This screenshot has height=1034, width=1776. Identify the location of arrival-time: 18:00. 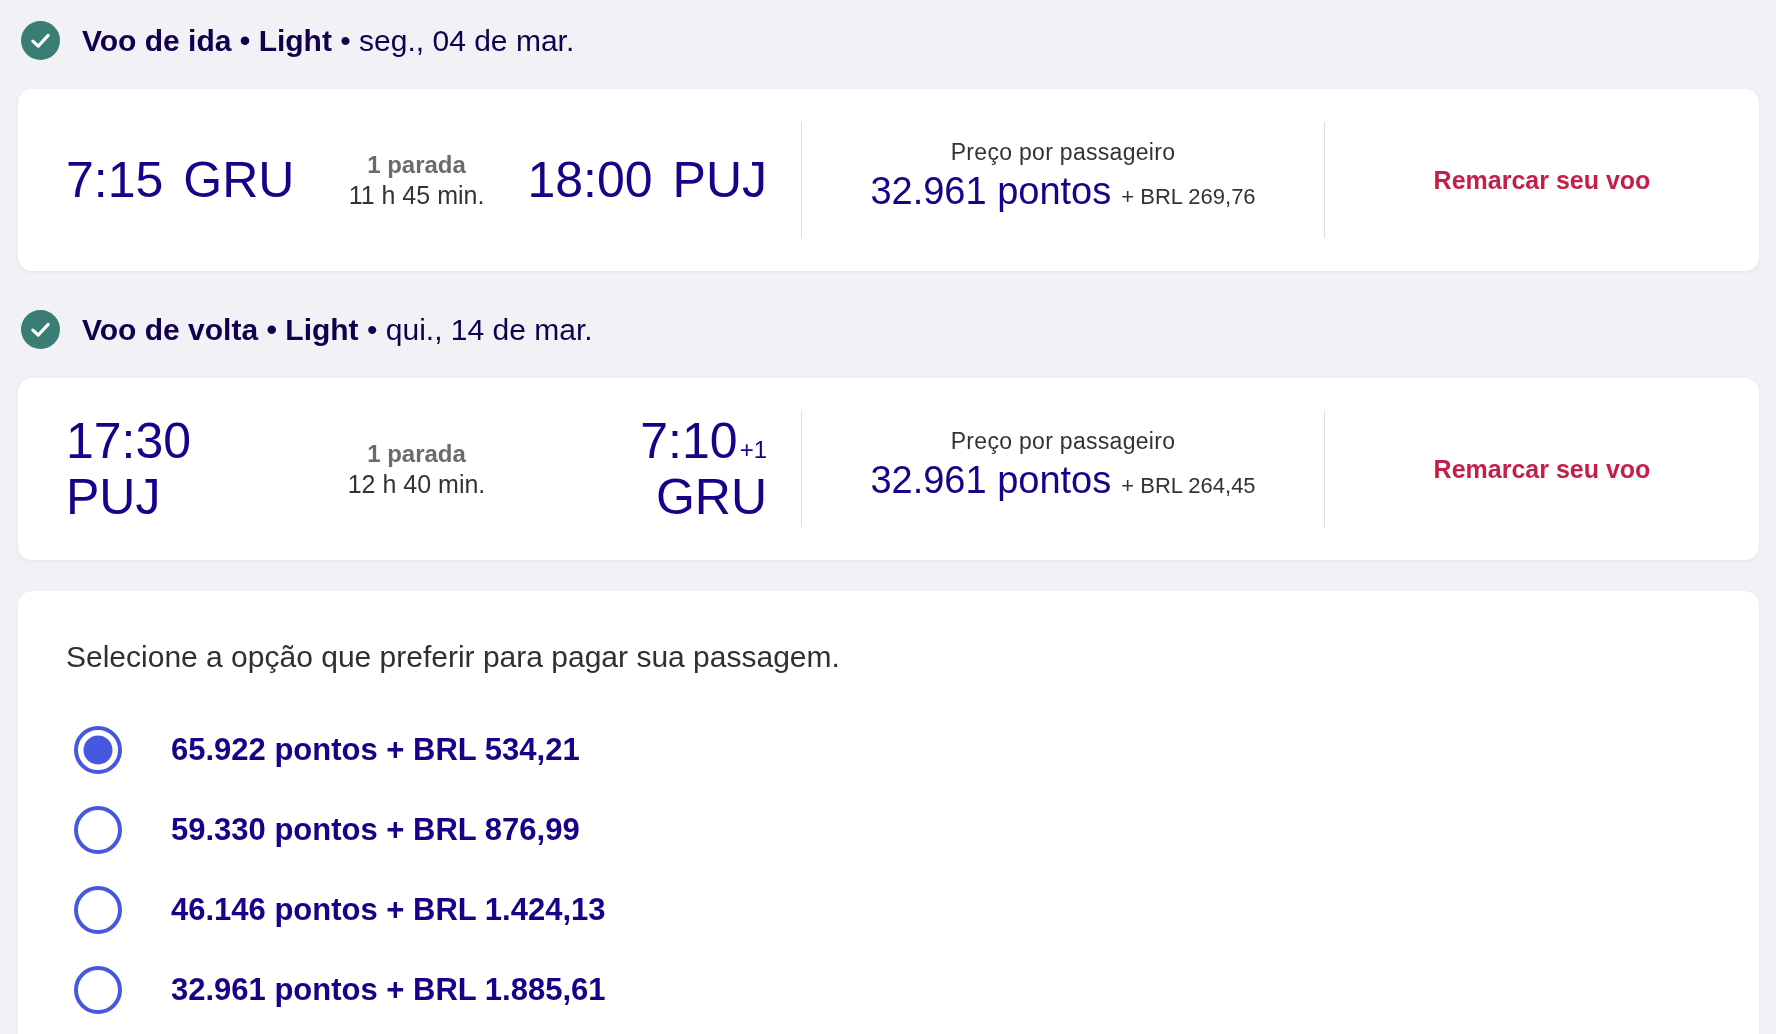
(590, 180).